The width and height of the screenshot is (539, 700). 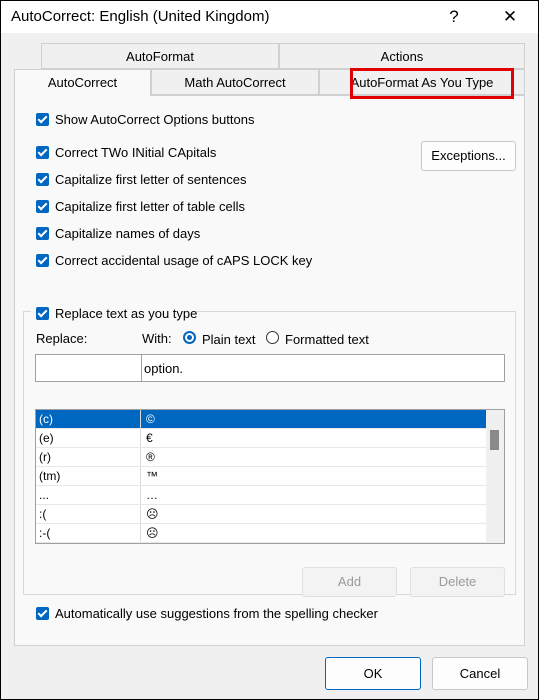 I want to click on replace-as-you-type-checkbox, so click(x=42, y=313).